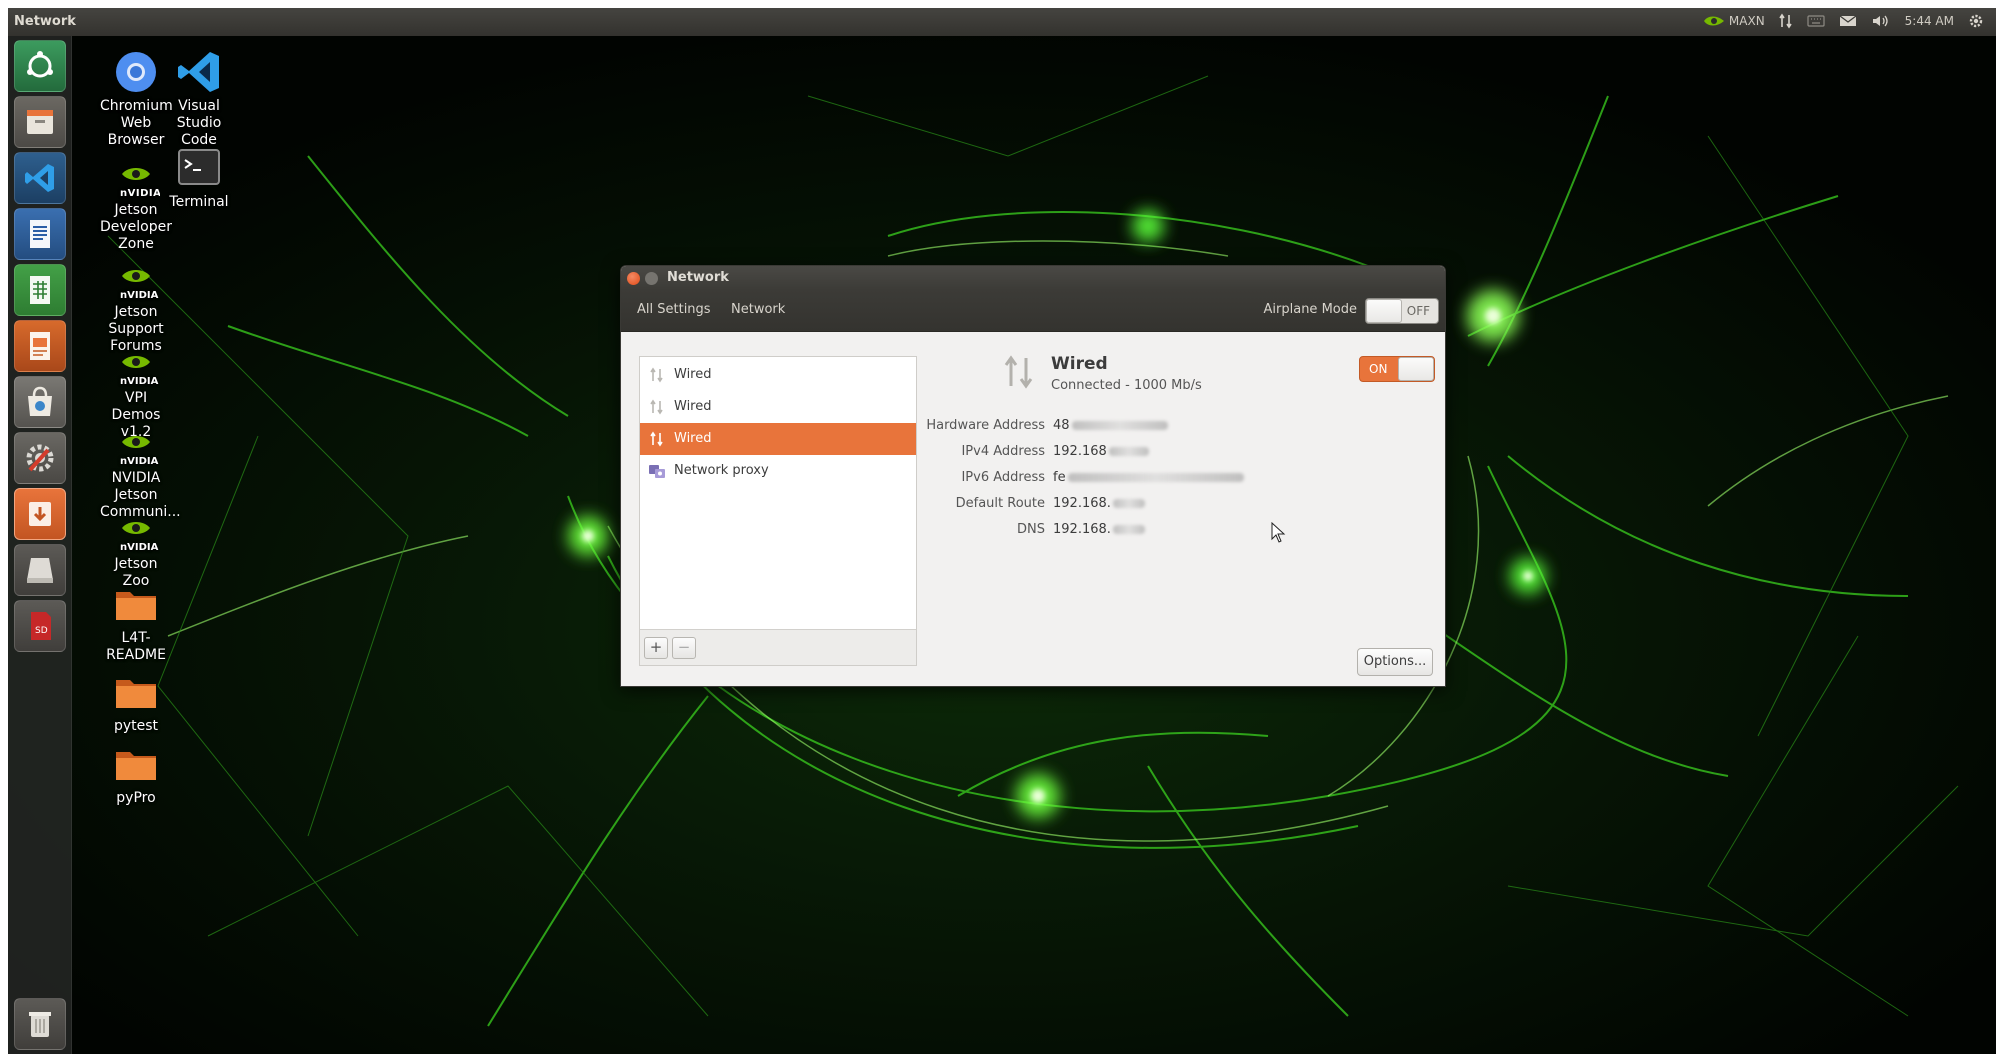 The image size is (2000, 1054). What do you see at coordinates (1713, 21) in the screenshot?
I see `nvidia-eye-icon` at bounding box center [1713, 21].